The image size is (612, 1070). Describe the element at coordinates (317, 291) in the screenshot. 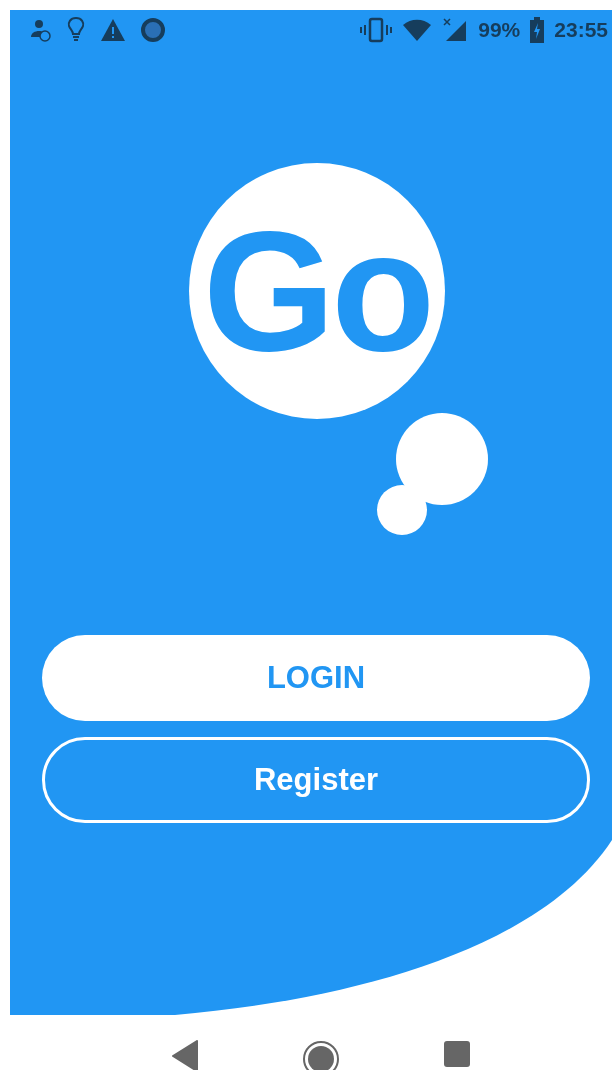

I see `logo-text: Go` at that location.